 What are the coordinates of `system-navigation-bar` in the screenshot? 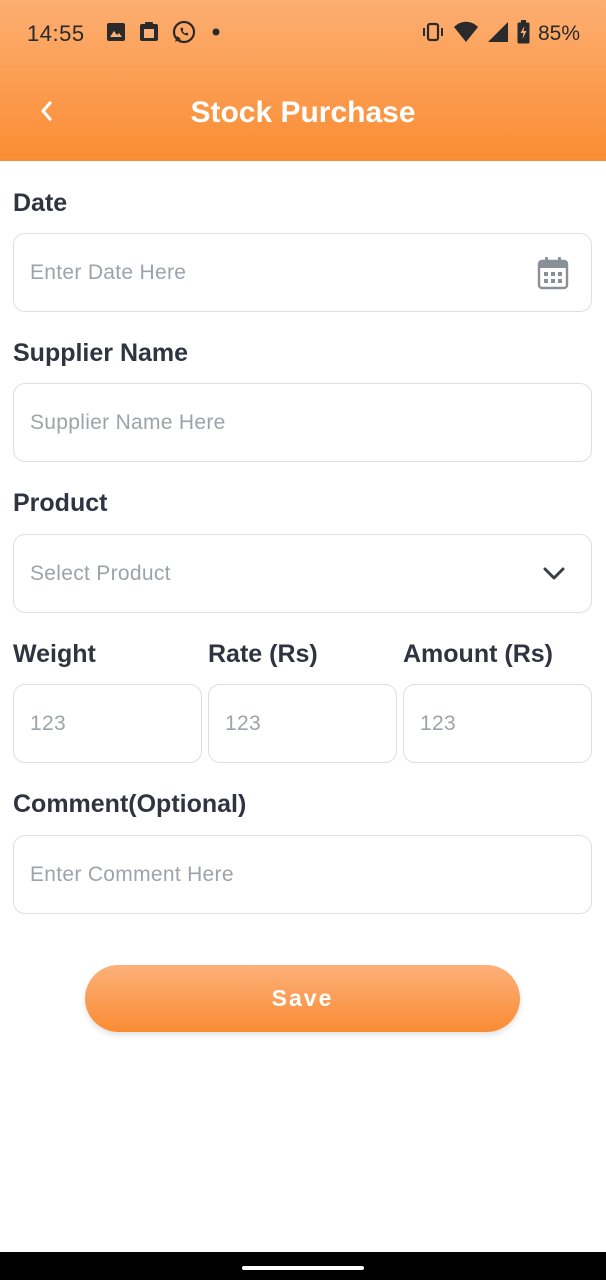 It's located at (303, 1266).